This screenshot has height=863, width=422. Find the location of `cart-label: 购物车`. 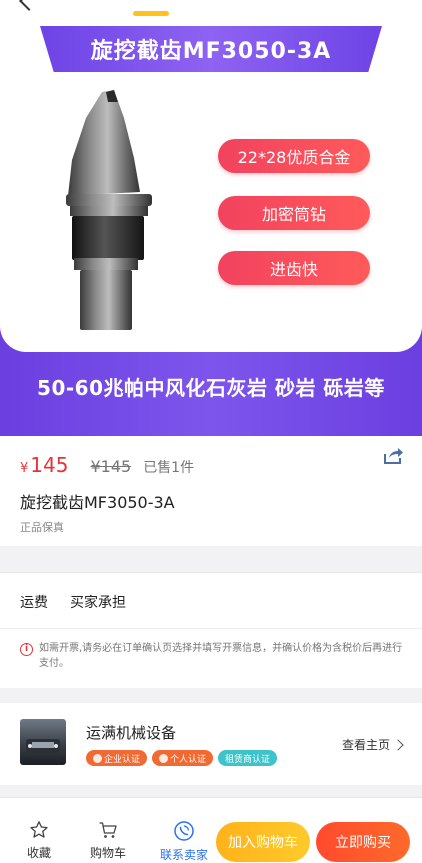

cart-label: 购物车 is located at coordinates (107, 853).